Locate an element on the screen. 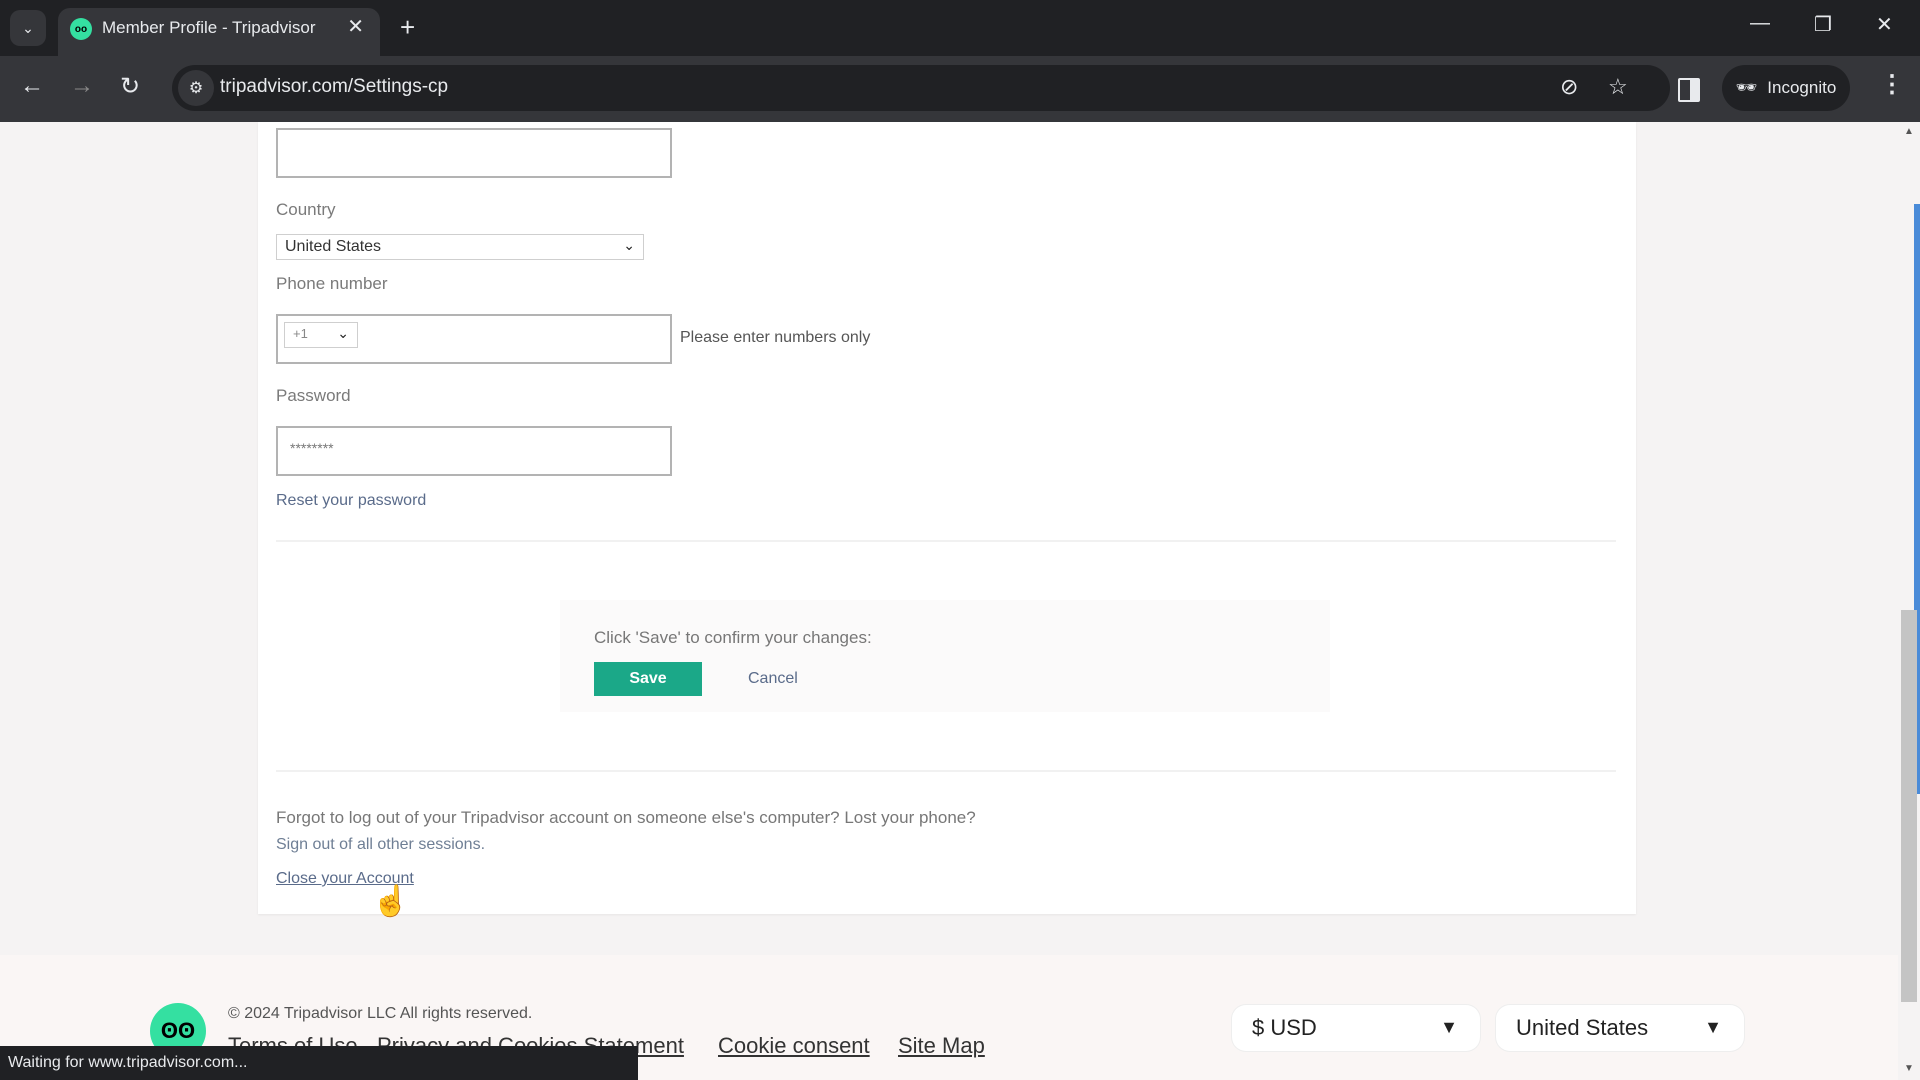 The image size is (1920, 1080). tab-search-button: ⌄ is located at coordinates (28, 28).